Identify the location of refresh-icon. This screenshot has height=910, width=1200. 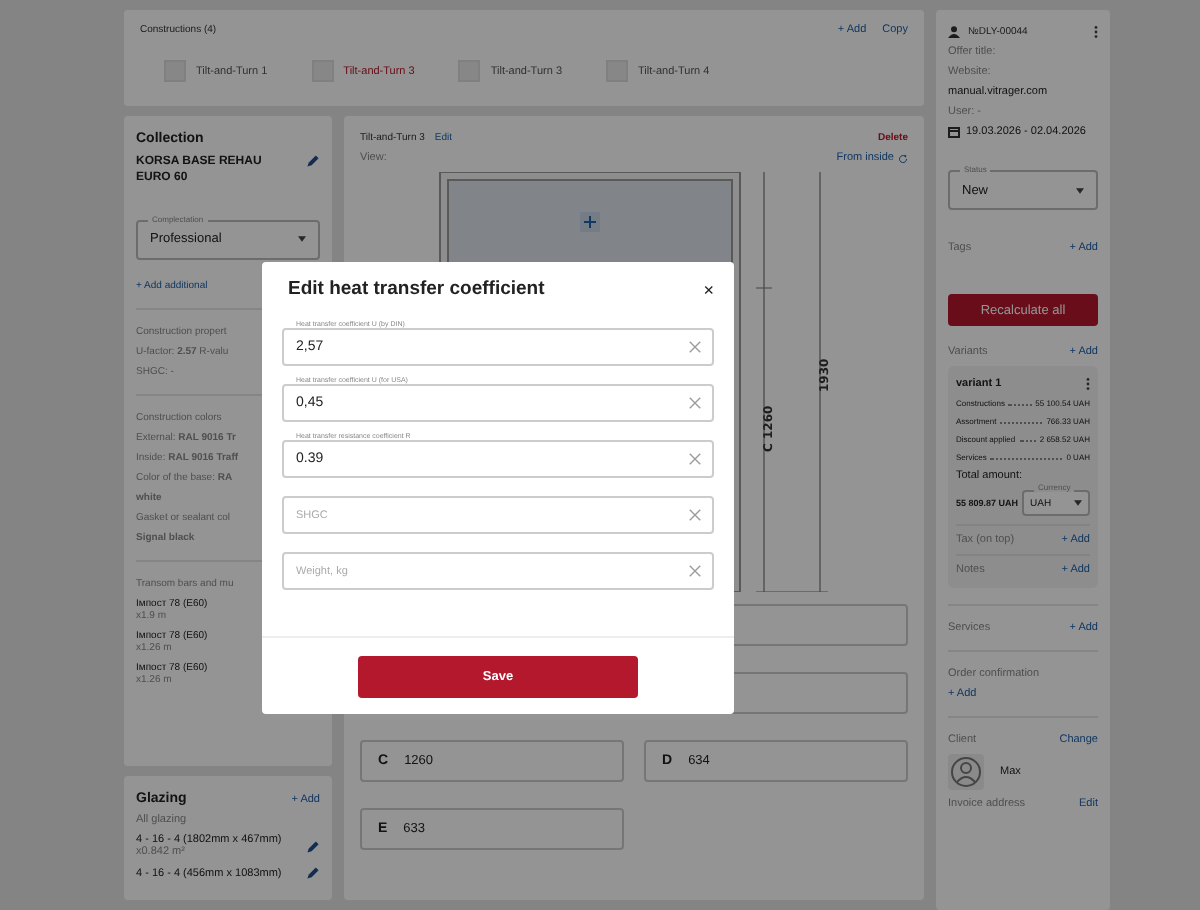
(903, 158).